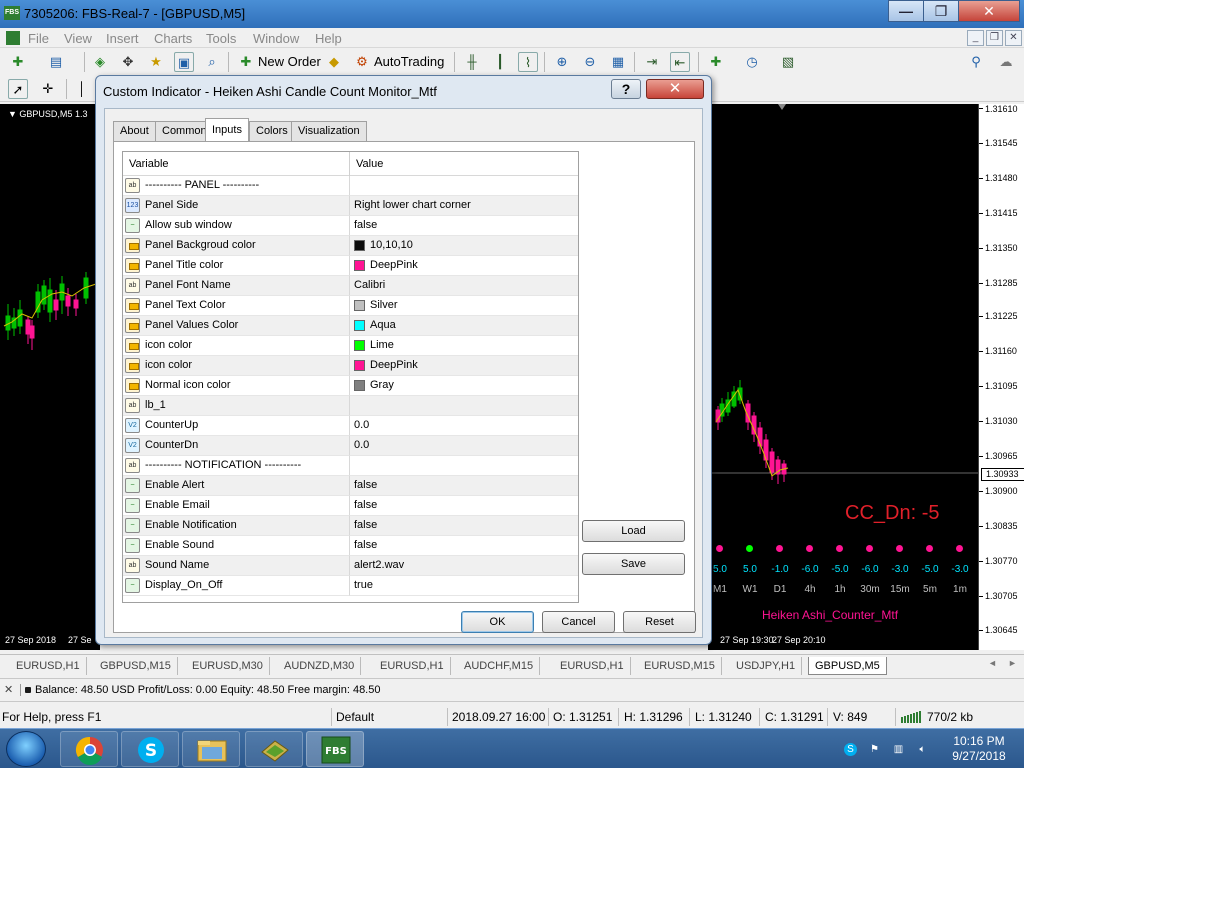 The image size is (1228, 920). Describe the element at coordinates (1013, 38) in the screenshot. I see `mdi-close-button: ✕` at that location.